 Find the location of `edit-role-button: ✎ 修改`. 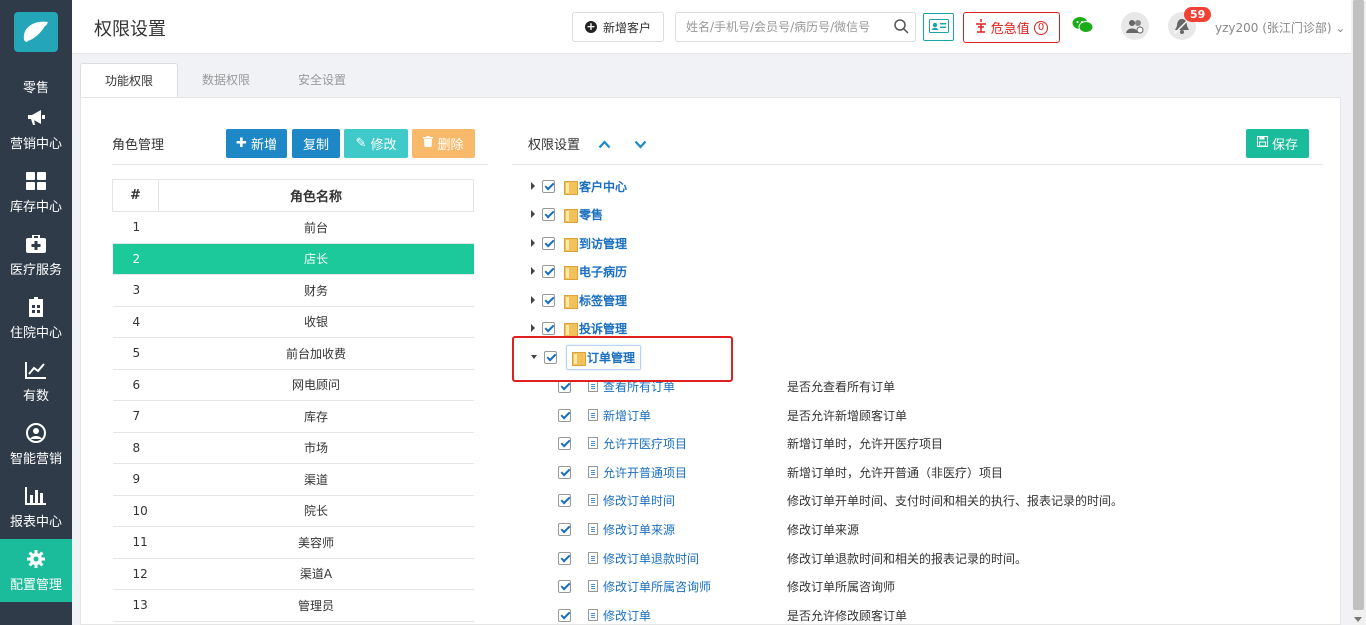

edit-role-button: ✎ 修改 is located at coordinates (376, 143).